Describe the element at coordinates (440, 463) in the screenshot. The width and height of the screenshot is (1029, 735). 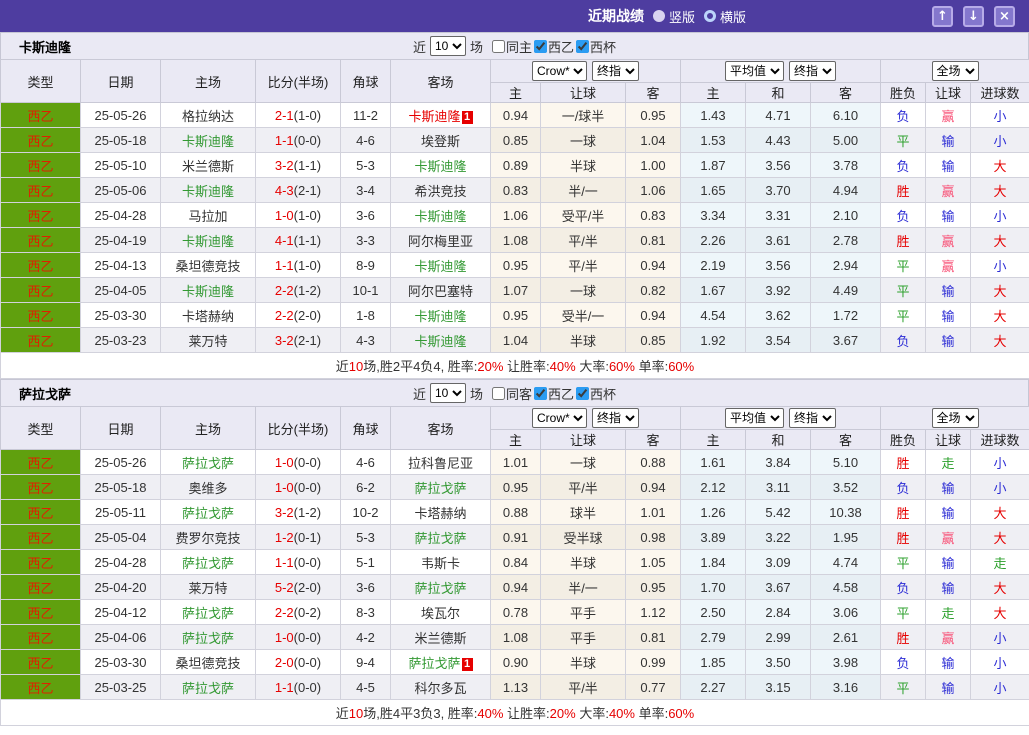
I see `away-team-link: 拉科鲁尼亚` at that location.